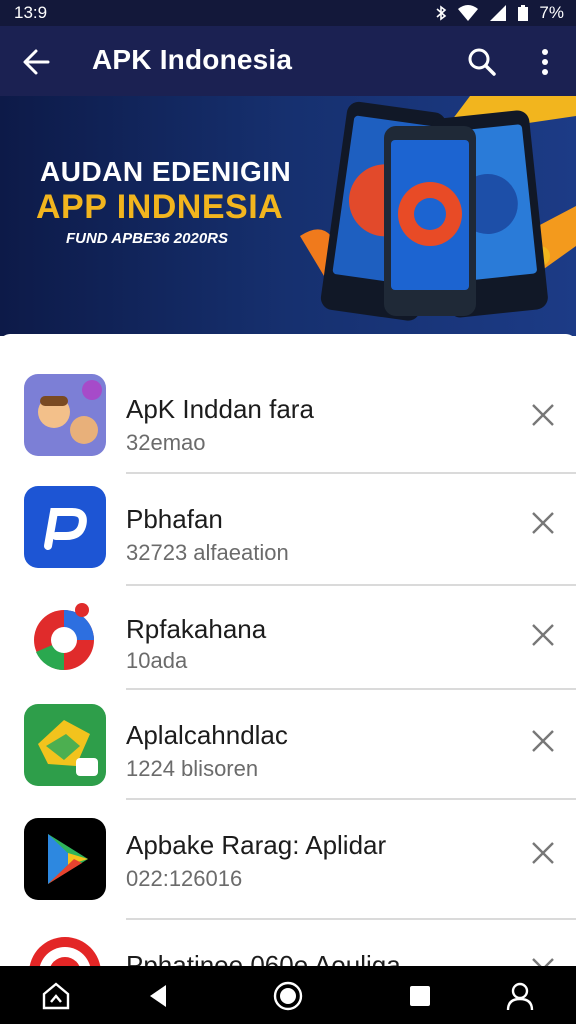 This screenshot has height=1024, width=576. What do you see at coordinates (158, 996) in the screenshot?
I see `back-nav-icon` at bounding box center [158, 996].